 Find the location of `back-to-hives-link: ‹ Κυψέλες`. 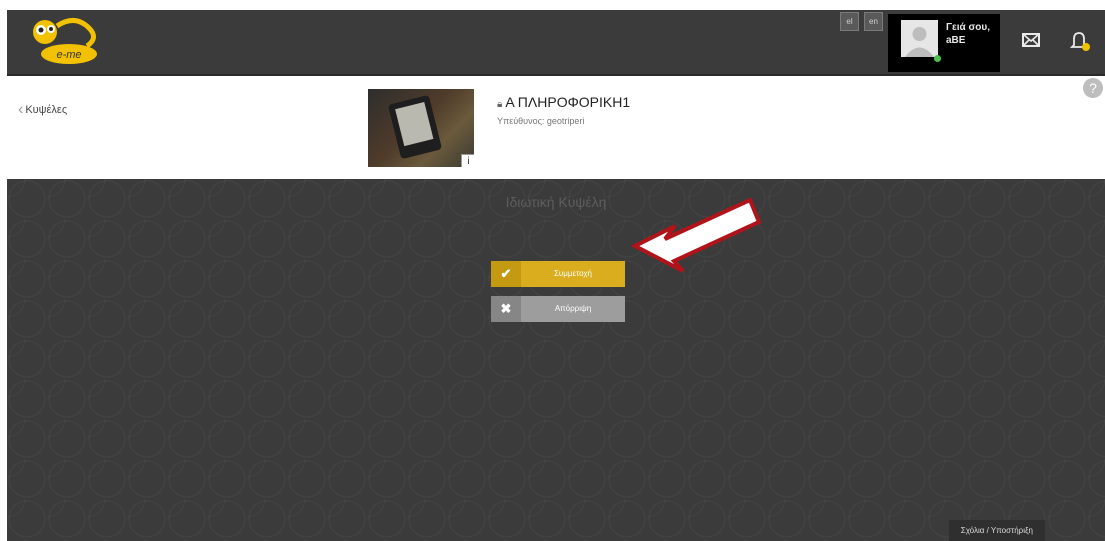

back-to-hives-link: ‹ Κυψέλες is located at coordinates (42, 110).